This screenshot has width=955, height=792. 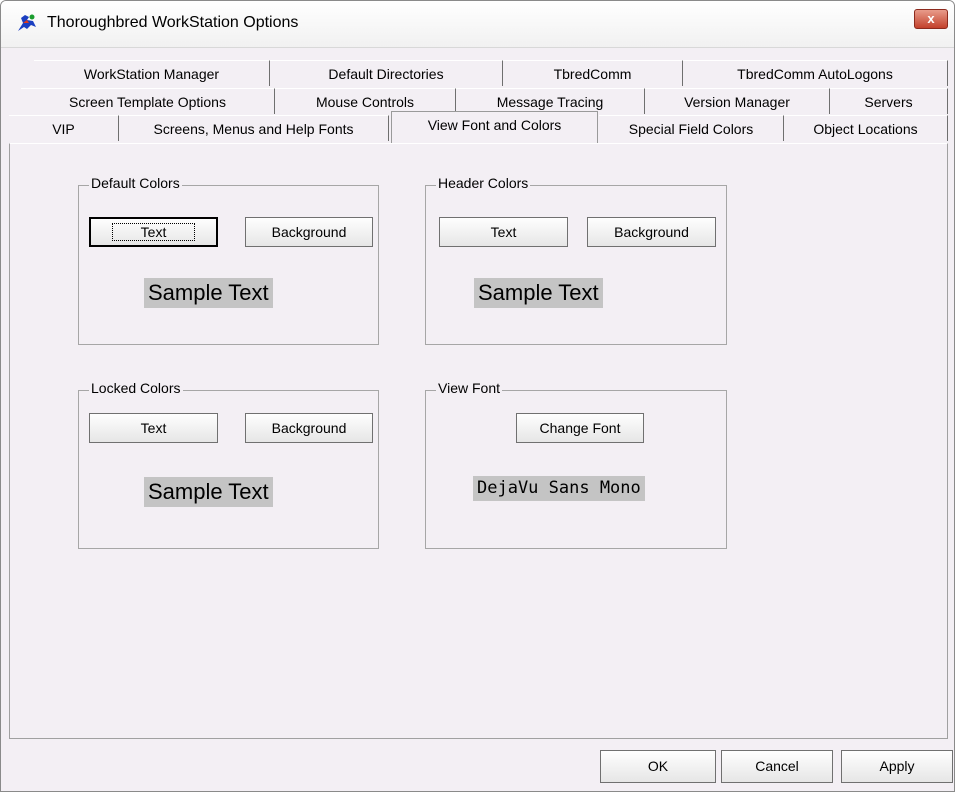 I want to click on close-button: x, so click(x=931, y=19).